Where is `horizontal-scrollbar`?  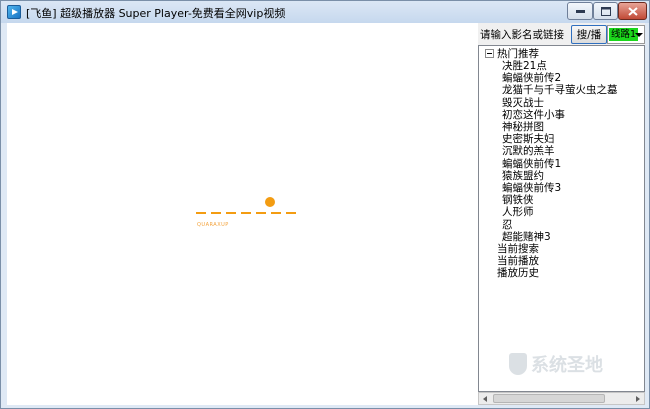 horizontal-scrollbar is located at coordinates (561, 398).